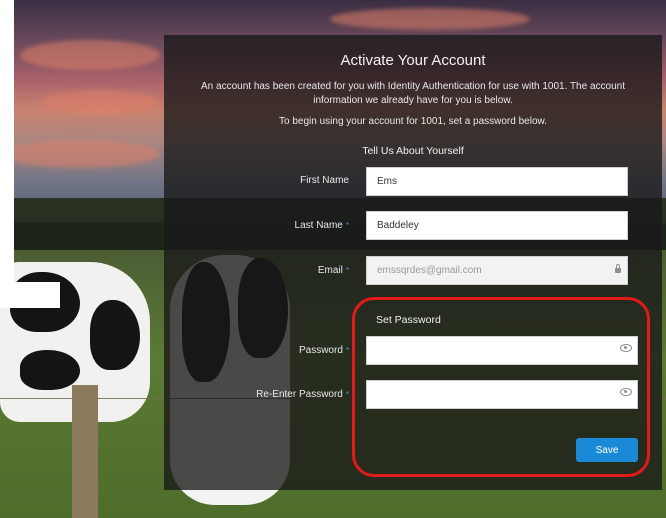  Describe the element at coordinates (413, 151) in the screenshot. I see `about-heading: Tell Us About Yourself` at that location.